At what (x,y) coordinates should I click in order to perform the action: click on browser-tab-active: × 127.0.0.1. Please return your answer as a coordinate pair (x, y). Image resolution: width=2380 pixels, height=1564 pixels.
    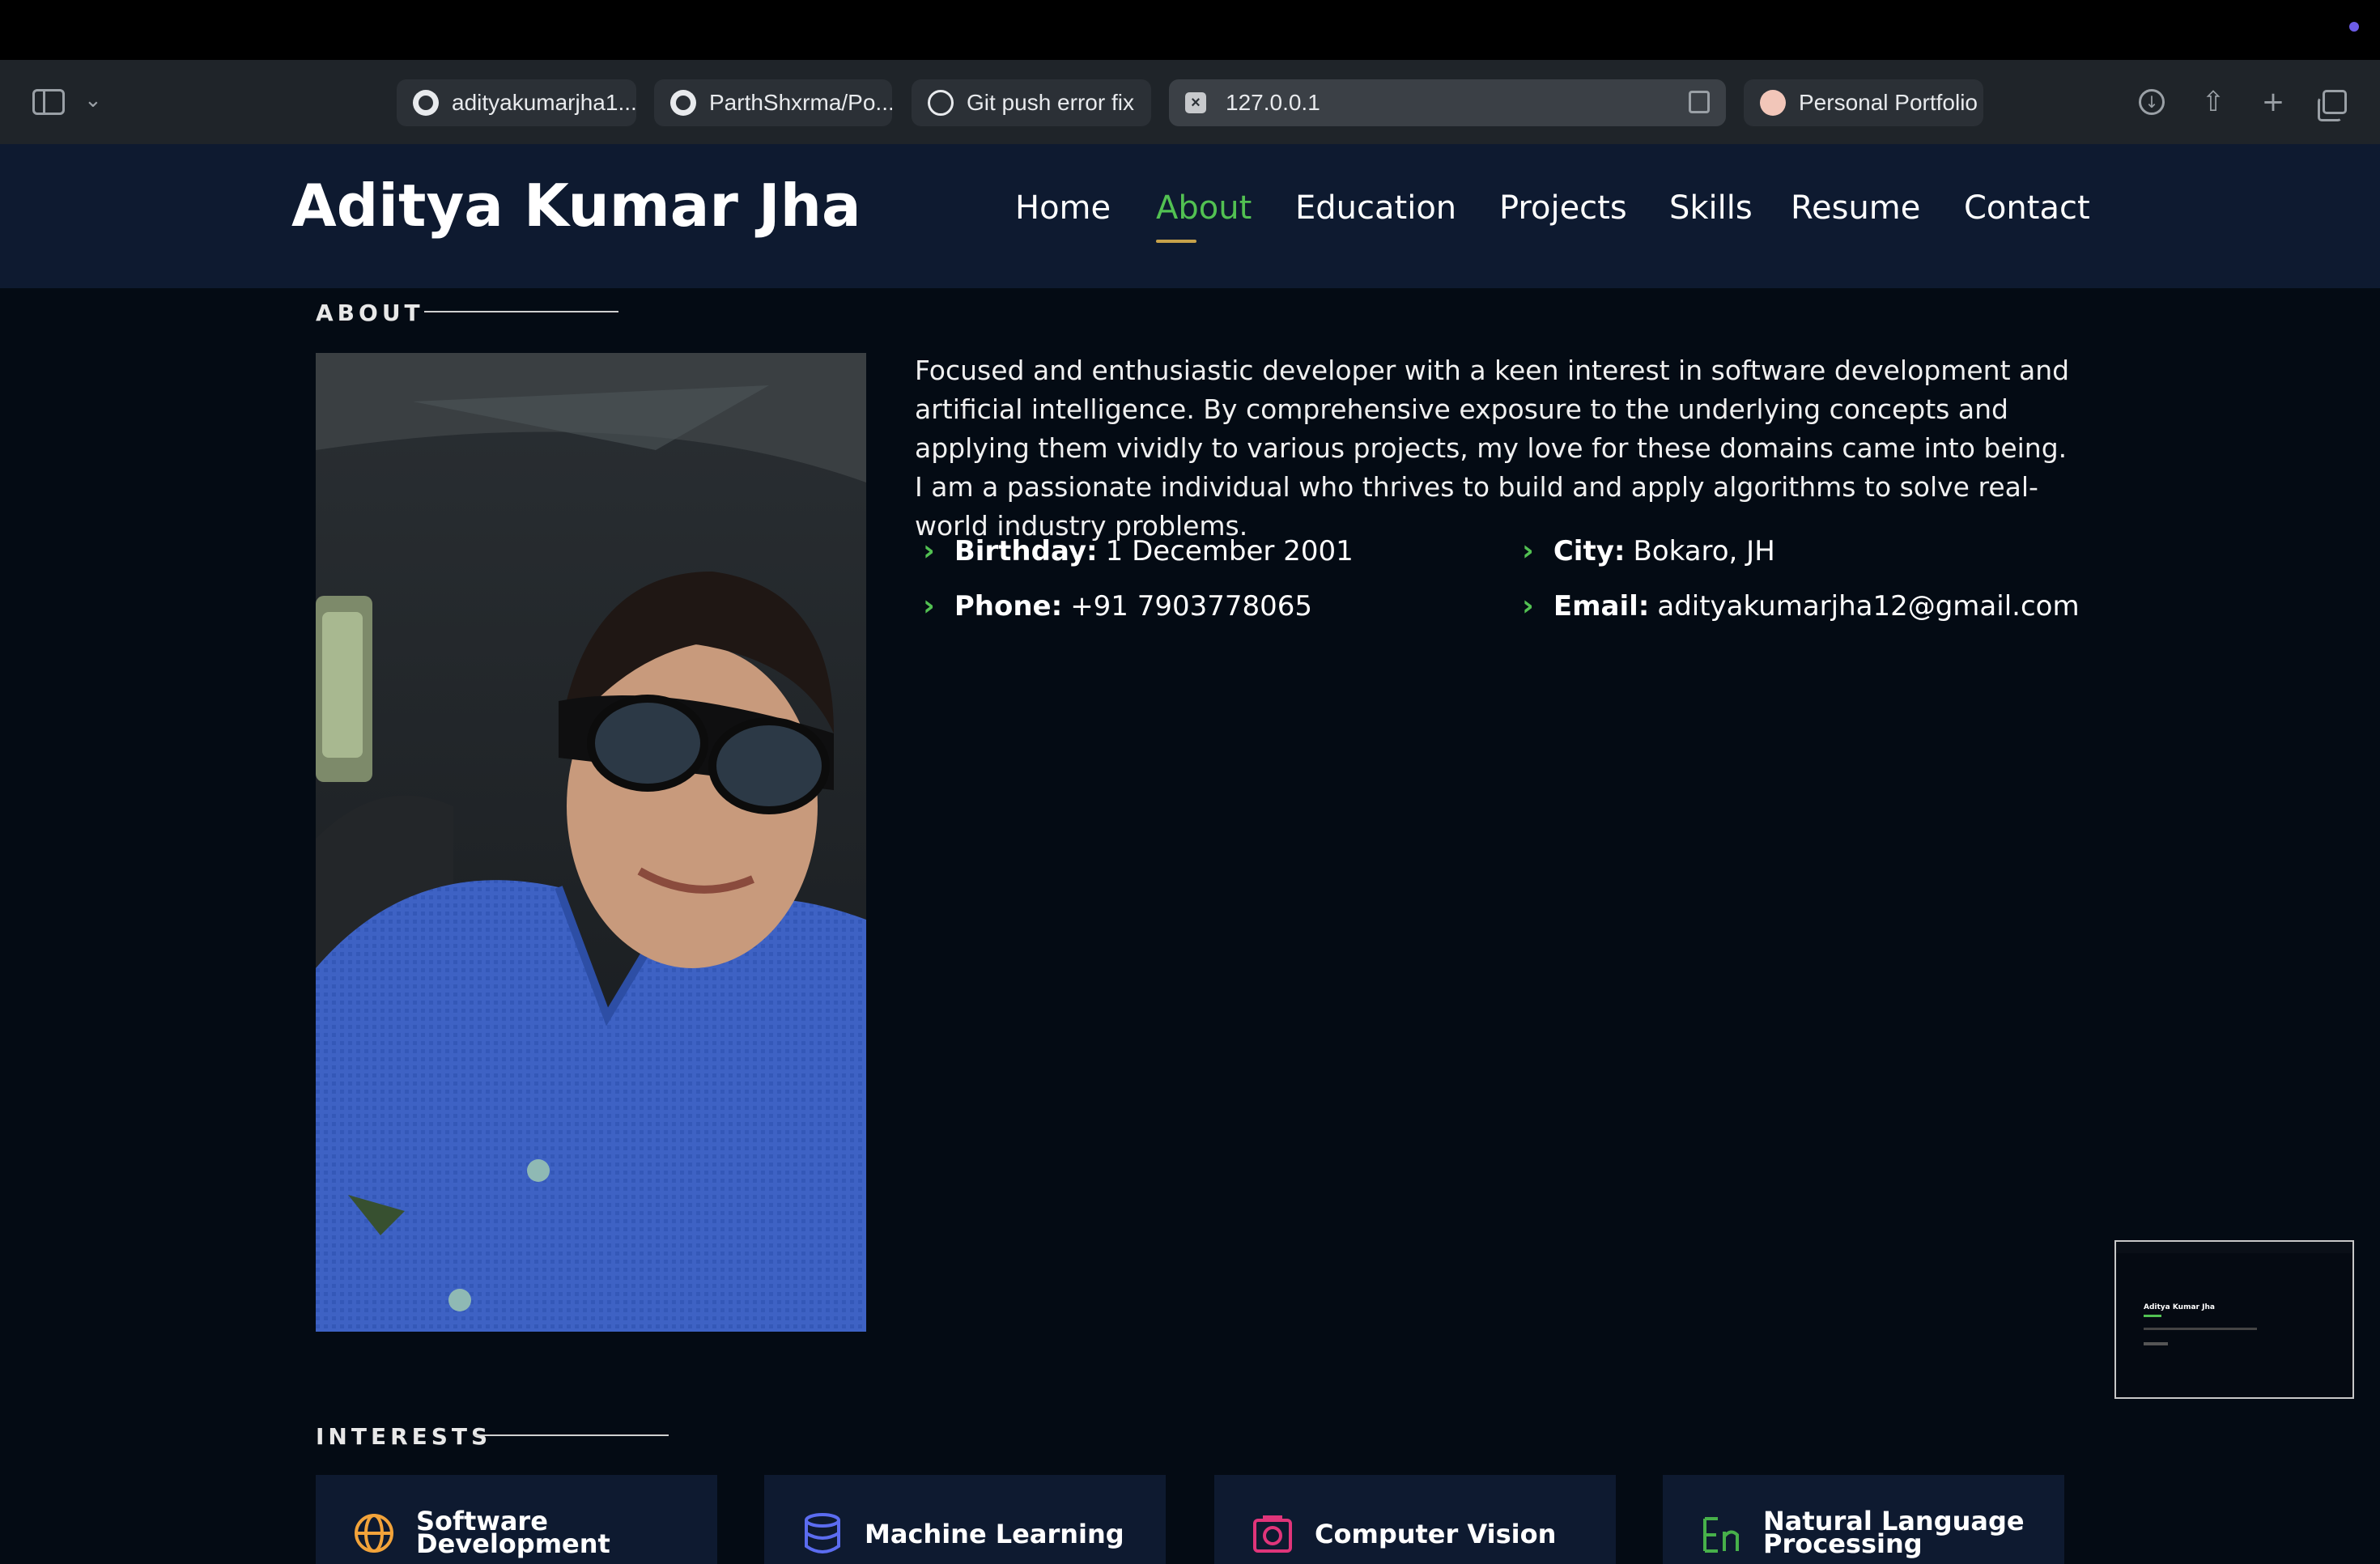
    Looking at the image, I should click on (1448, 102).